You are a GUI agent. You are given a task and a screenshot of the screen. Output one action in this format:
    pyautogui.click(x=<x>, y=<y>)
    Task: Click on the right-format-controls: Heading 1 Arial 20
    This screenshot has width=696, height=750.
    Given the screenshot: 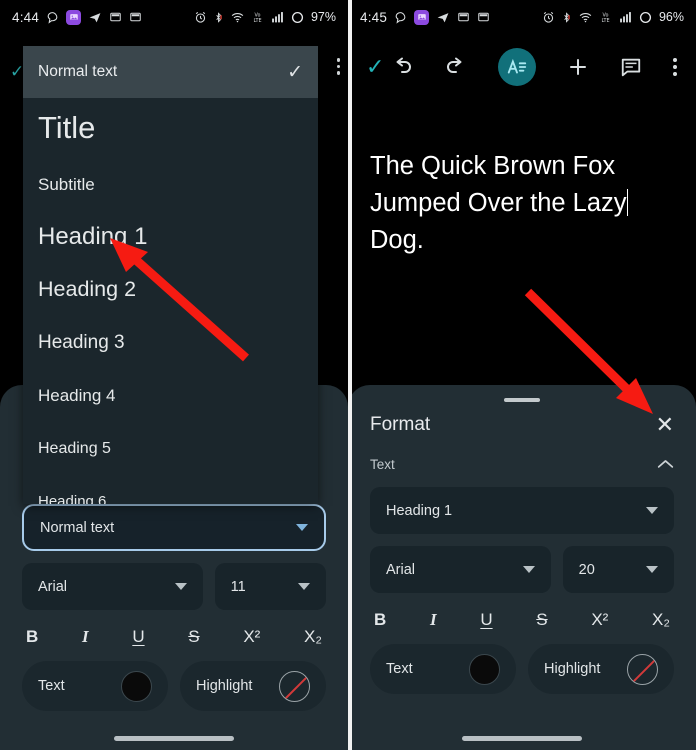 What is the action you would take?
    pyautogui.click(x=522, y=533)
    